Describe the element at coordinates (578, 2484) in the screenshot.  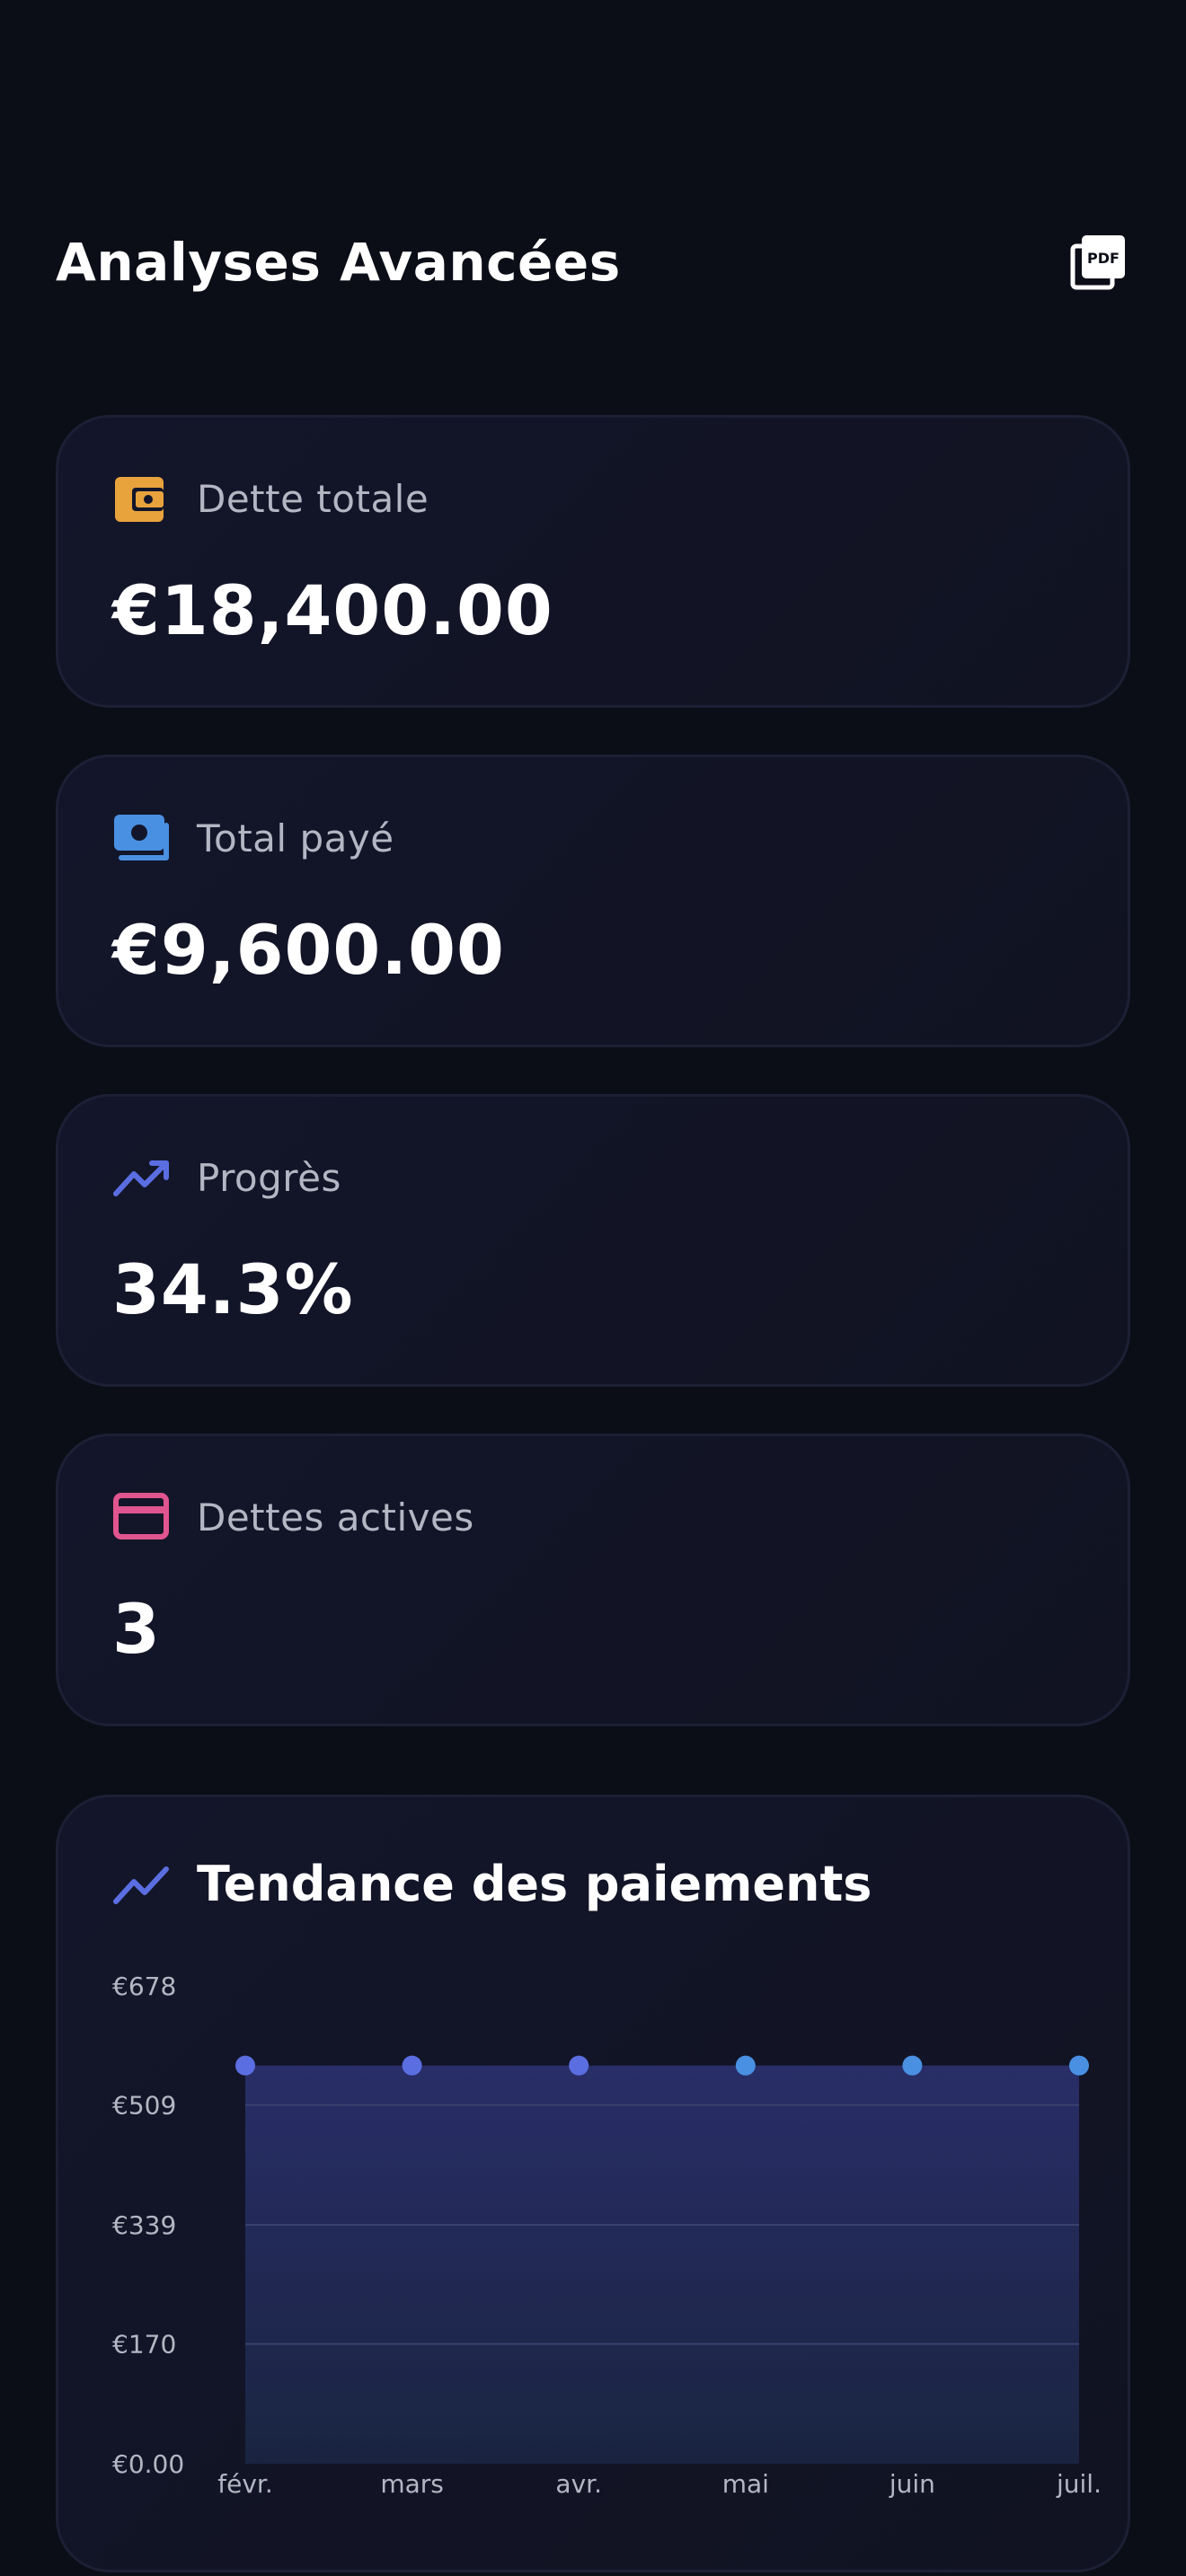
I see `x-tick-label: avr.` at that location.